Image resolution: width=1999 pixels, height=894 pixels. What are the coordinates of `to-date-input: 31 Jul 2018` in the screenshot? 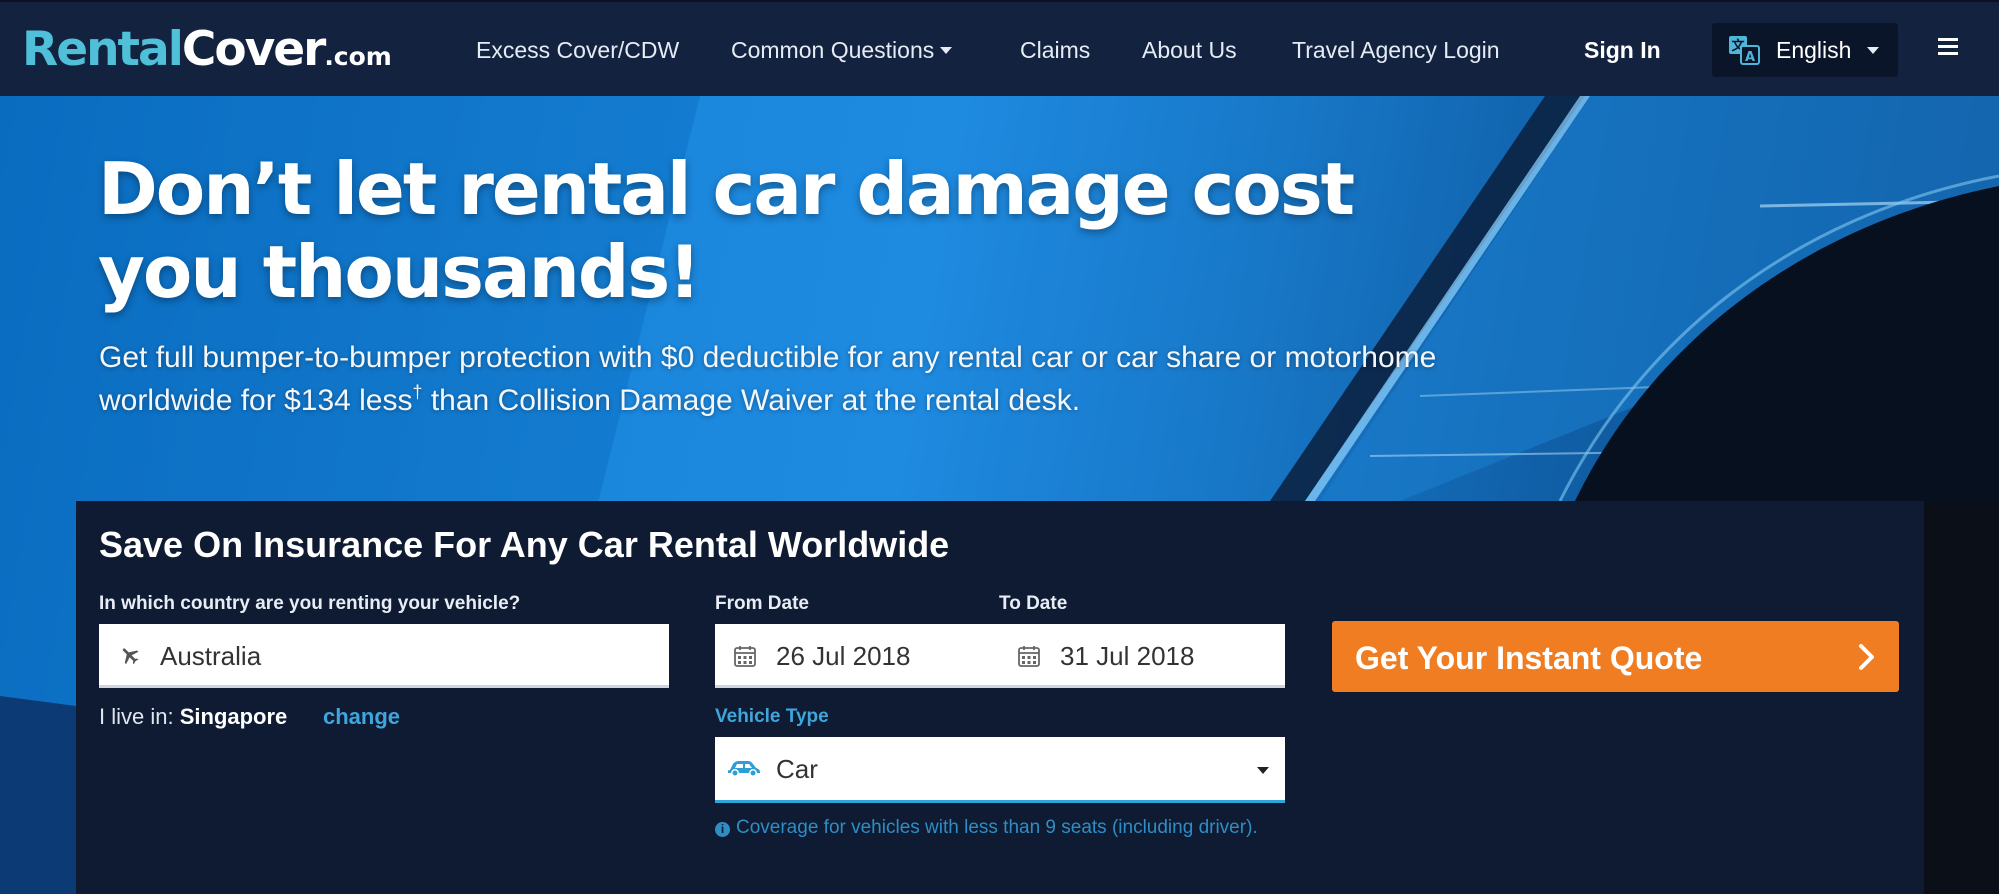 It's located at (1142, 654).